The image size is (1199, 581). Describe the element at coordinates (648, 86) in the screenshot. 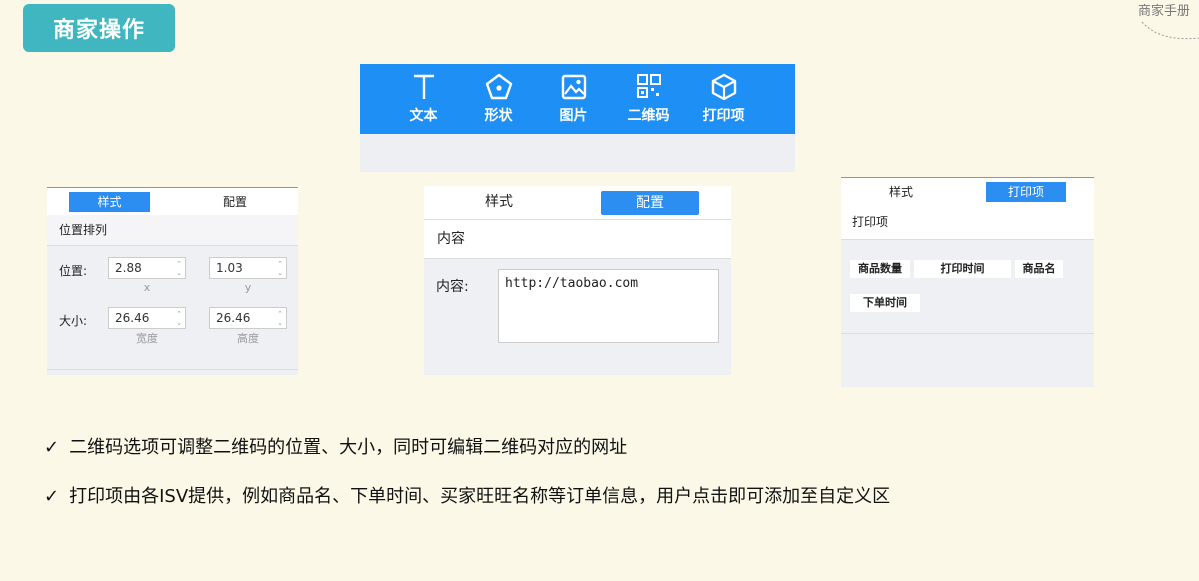

I see `qrcode-icon` at that location.